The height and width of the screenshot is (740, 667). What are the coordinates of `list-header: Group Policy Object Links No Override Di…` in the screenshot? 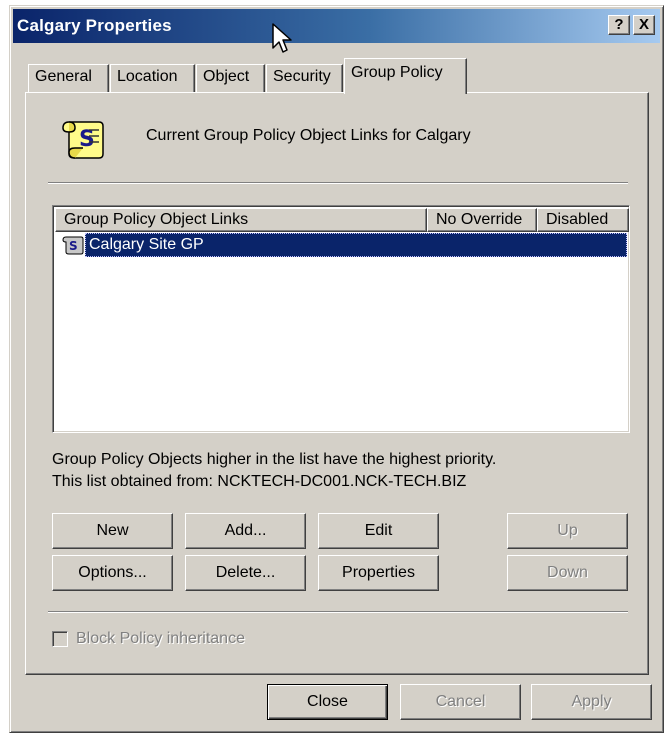 It's located at (342, 220).